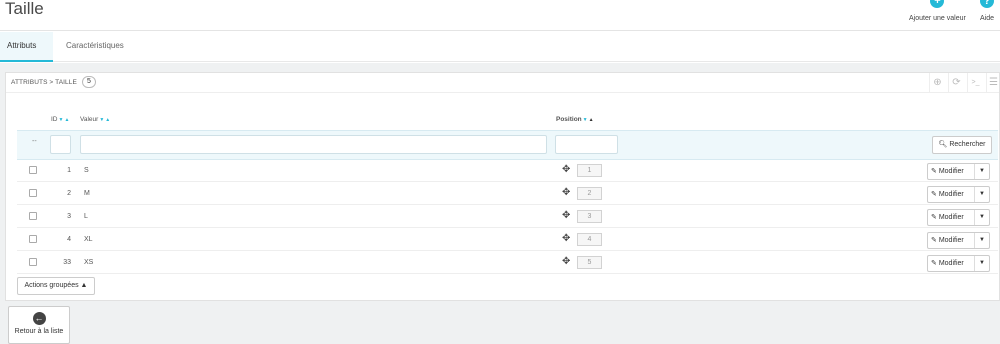  I want to click on row-id: 3, so click(69, 216).